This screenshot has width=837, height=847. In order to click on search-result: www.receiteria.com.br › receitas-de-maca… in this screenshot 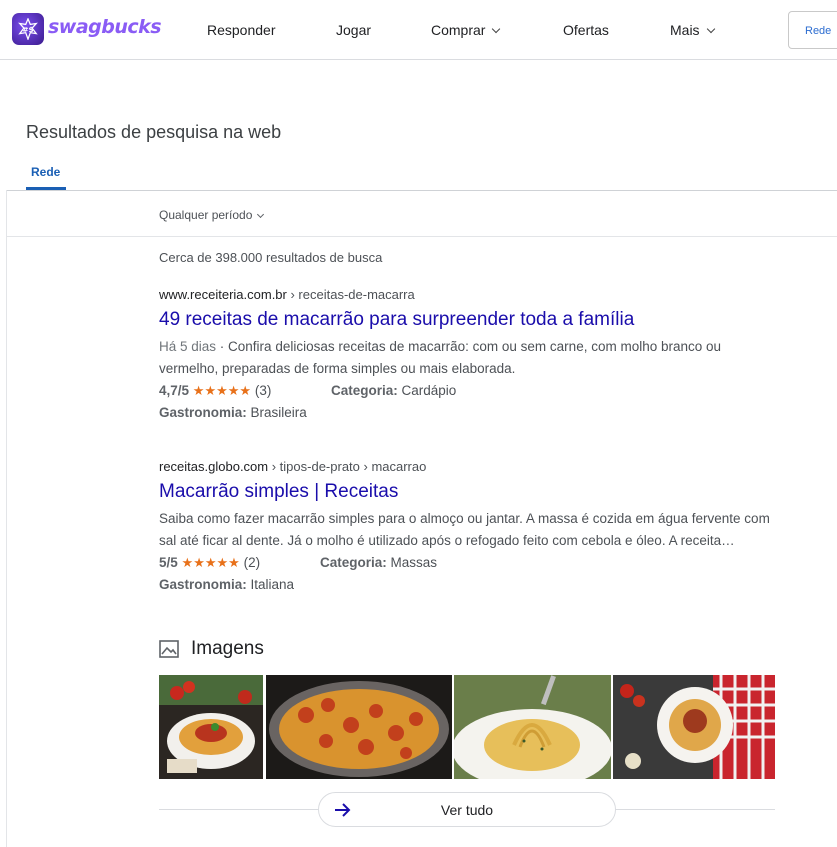, I will do `click(469, 355)`.